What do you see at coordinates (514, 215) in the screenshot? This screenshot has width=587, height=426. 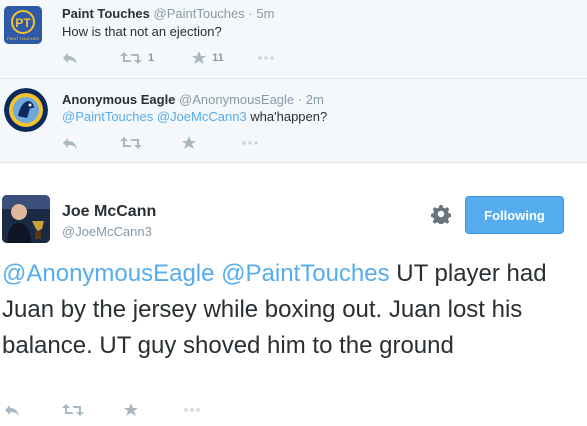 I see `following-button: Following` at bounding box center [514, 215].